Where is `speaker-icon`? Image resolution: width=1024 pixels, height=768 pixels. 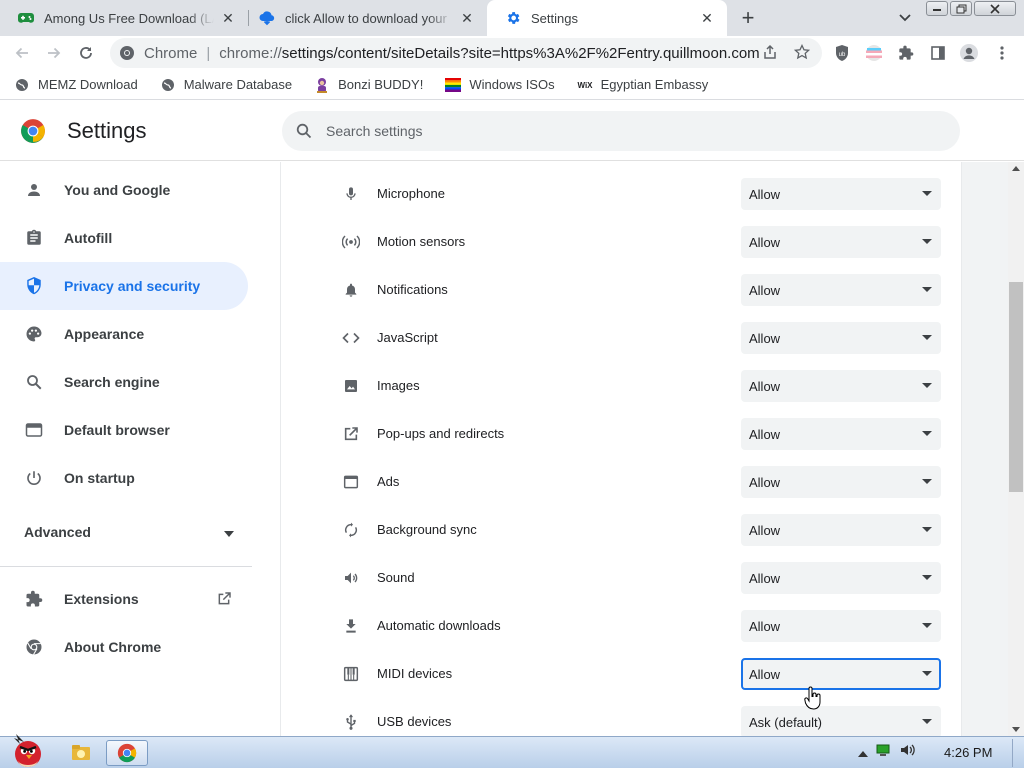
speaker-icon is located at coordinates (351, 578).